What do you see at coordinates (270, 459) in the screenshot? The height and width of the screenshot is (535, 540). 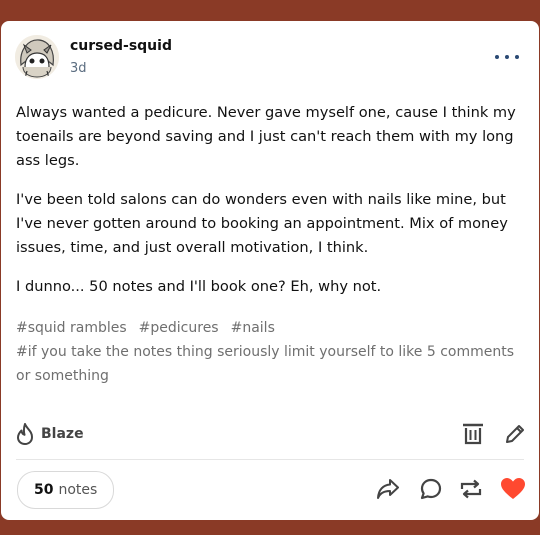 I see `divider` at bounding box center [270, 459].